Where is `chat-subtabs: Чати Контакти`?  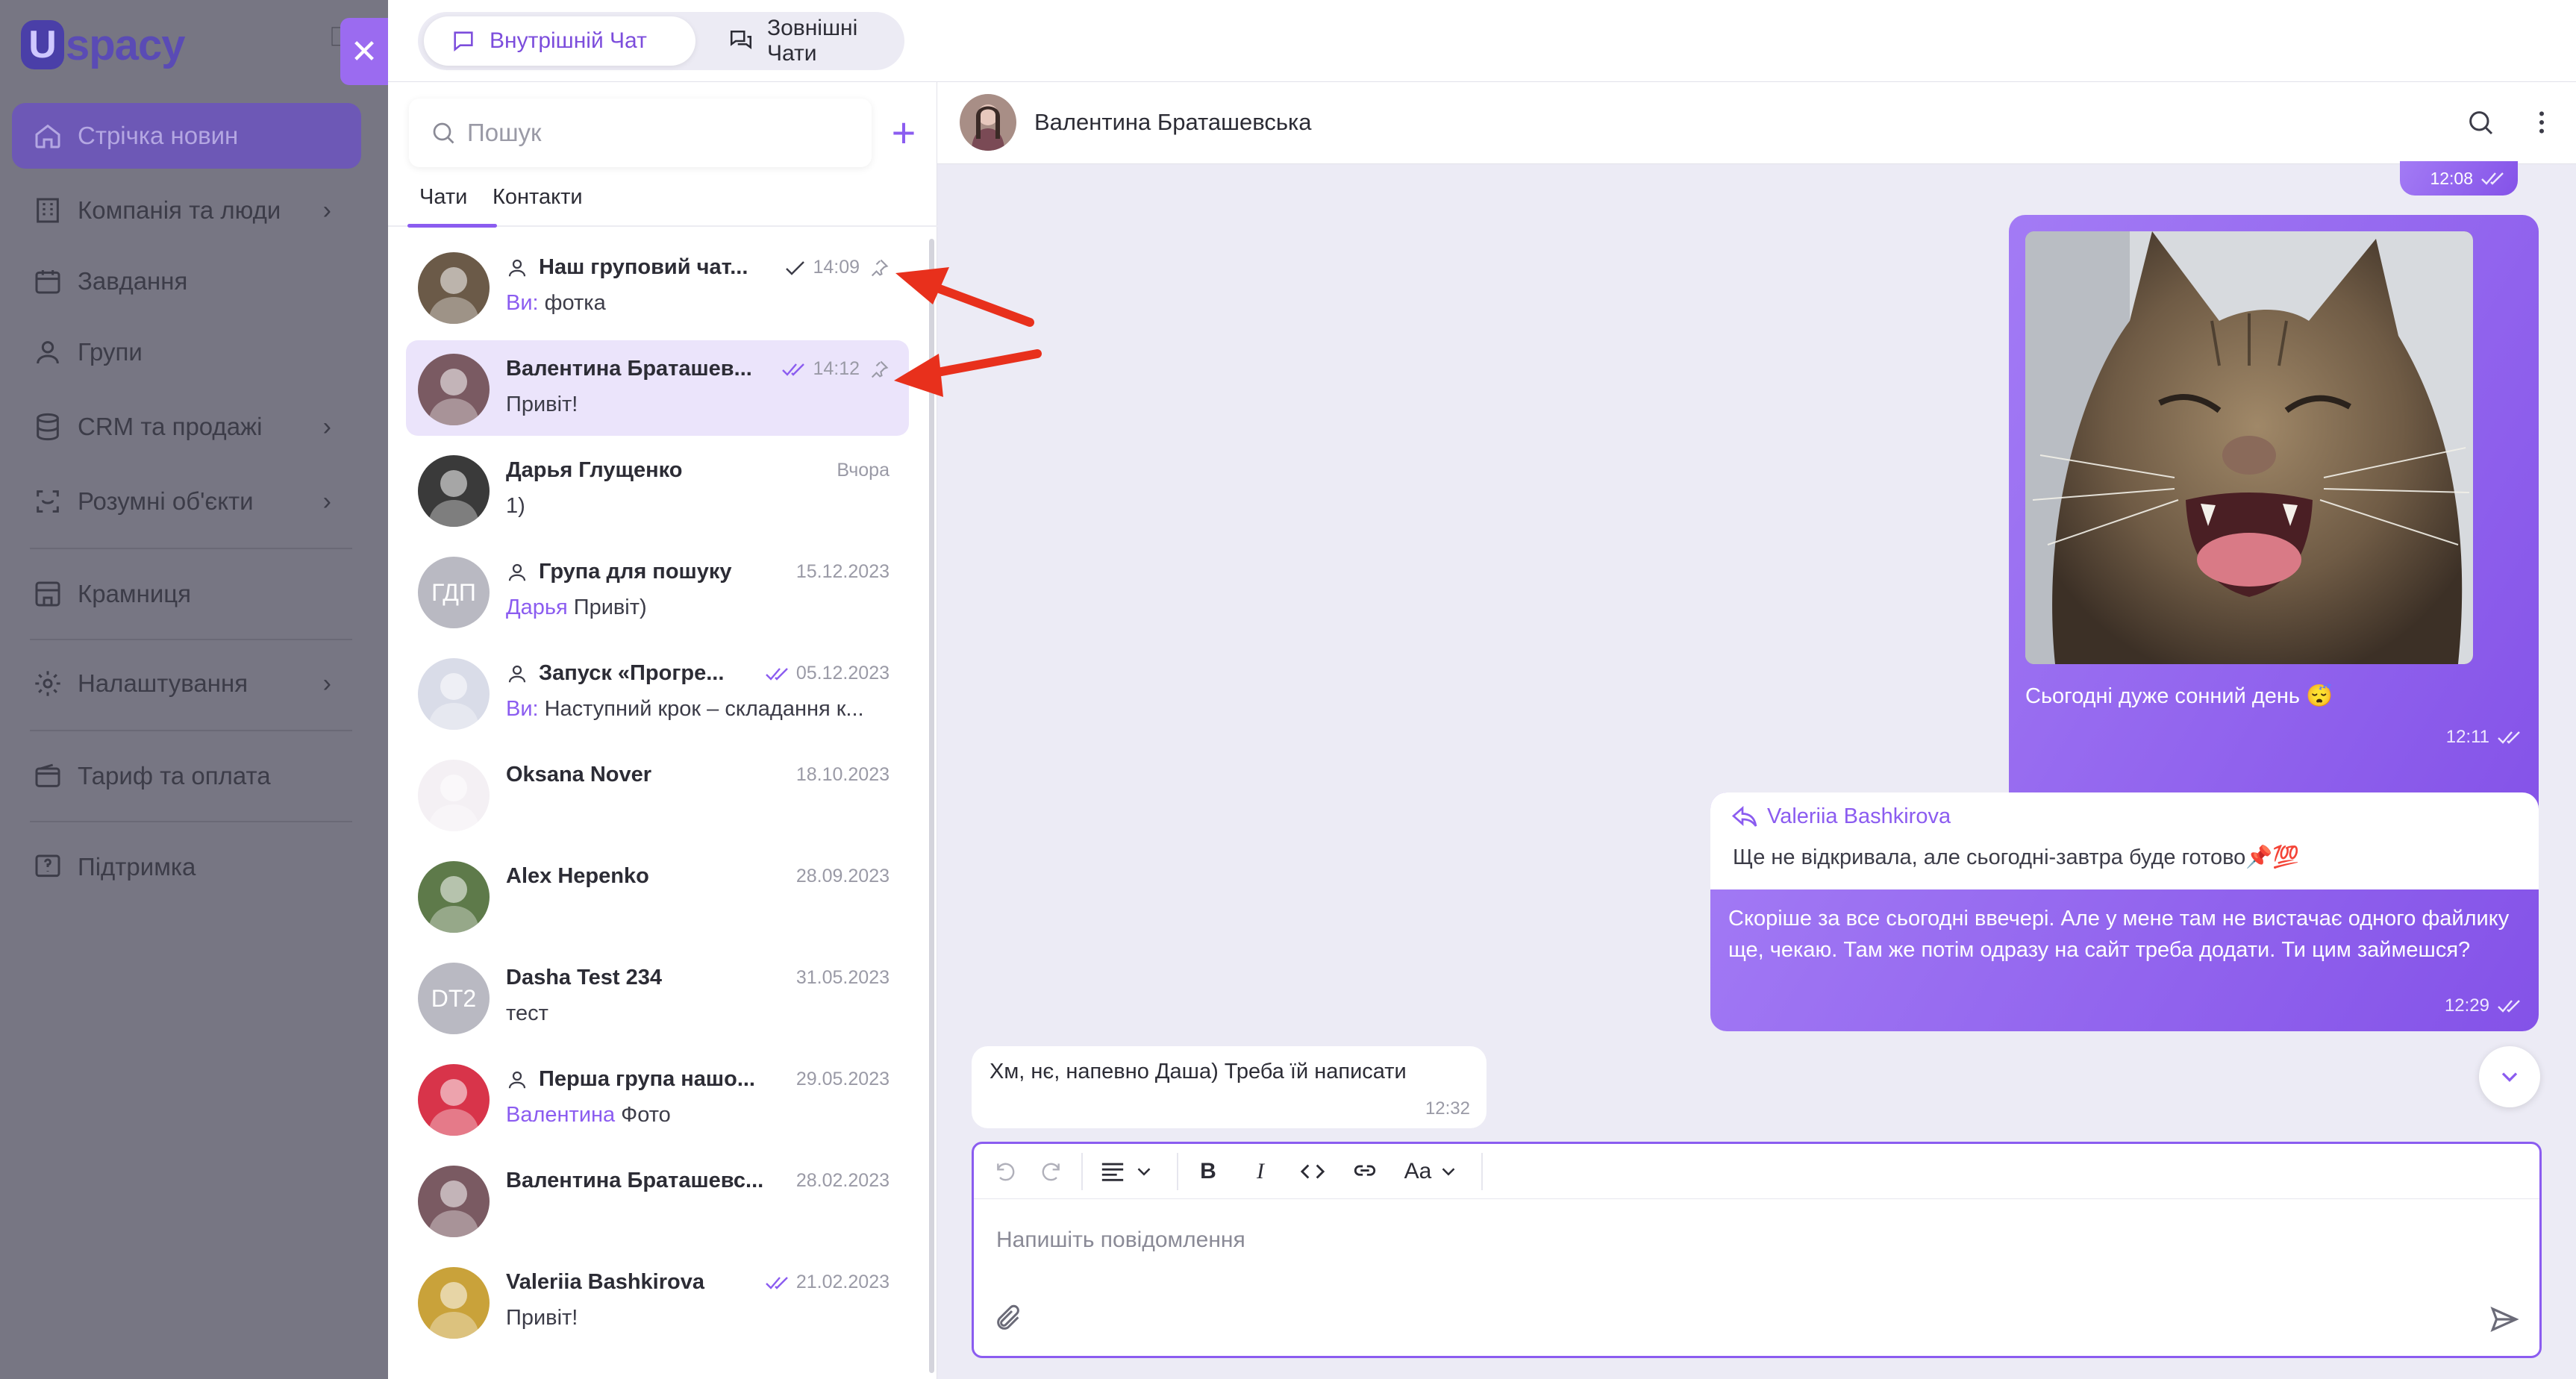 chat-subtabs: Чати Контакти is located at coordinates (662, 203).